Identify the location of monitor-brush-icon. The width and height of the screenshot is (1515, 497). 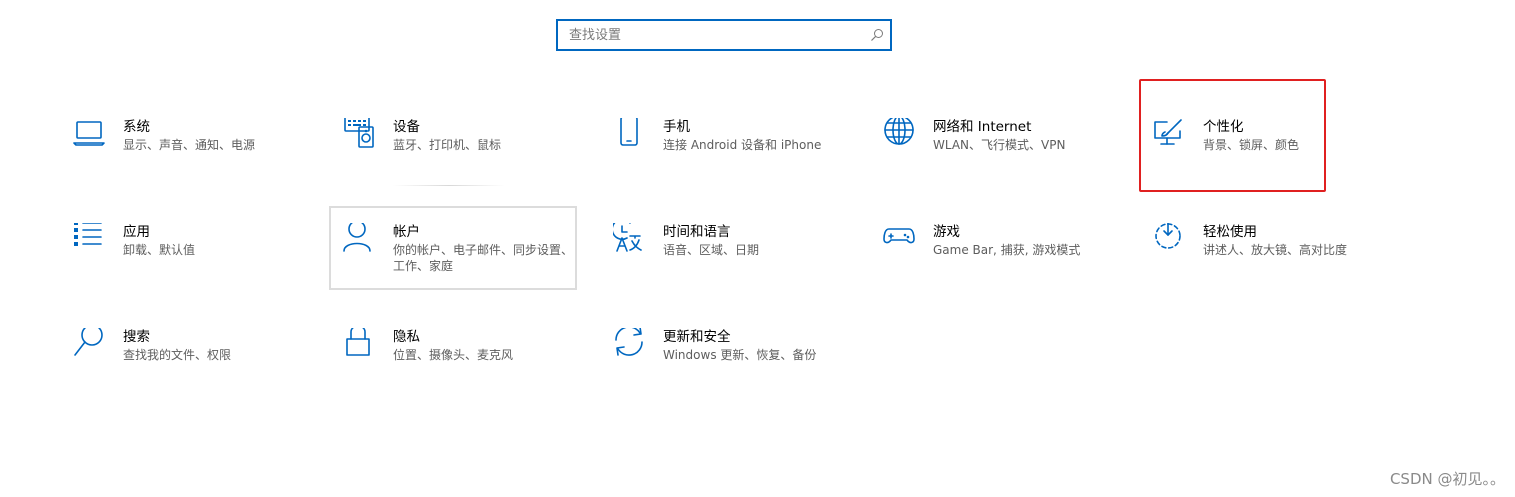
(1170, 135).